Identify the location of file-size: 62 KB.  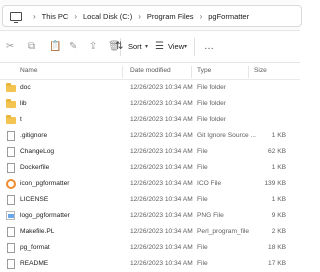
(277, 151).